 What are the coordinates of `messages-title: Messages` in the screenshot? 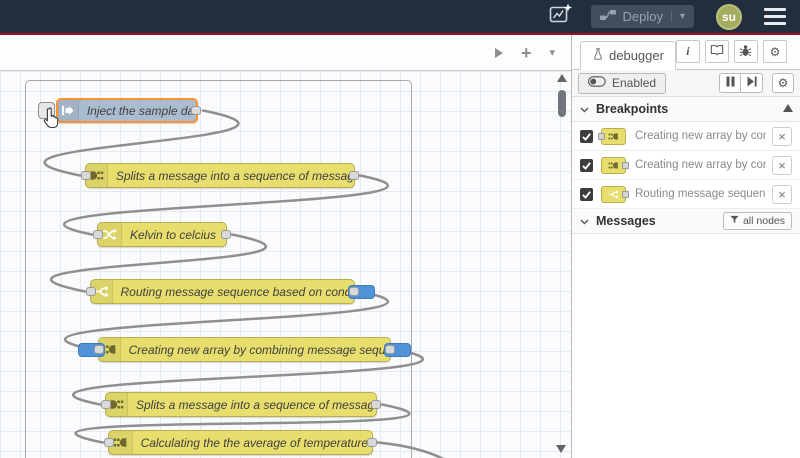 It's located at (626, 221).